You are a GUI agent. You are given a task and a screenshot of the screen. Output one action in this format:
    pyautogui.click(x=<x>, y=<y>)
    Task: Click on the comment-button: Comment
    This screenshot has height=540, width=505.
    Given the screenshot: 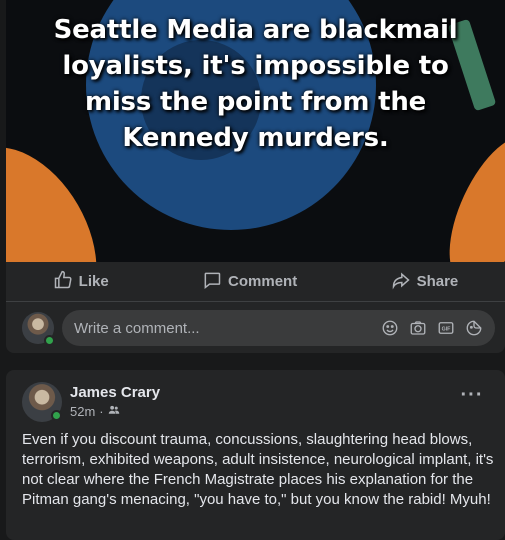 What is the action you would take?
    pyautogui.click(x=249, y=282)
    